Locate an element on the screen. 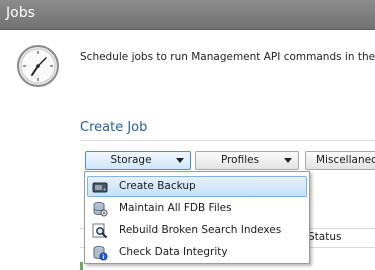  menu-item-label: Maintain All FDB Files is located at coordinates (175, 208).